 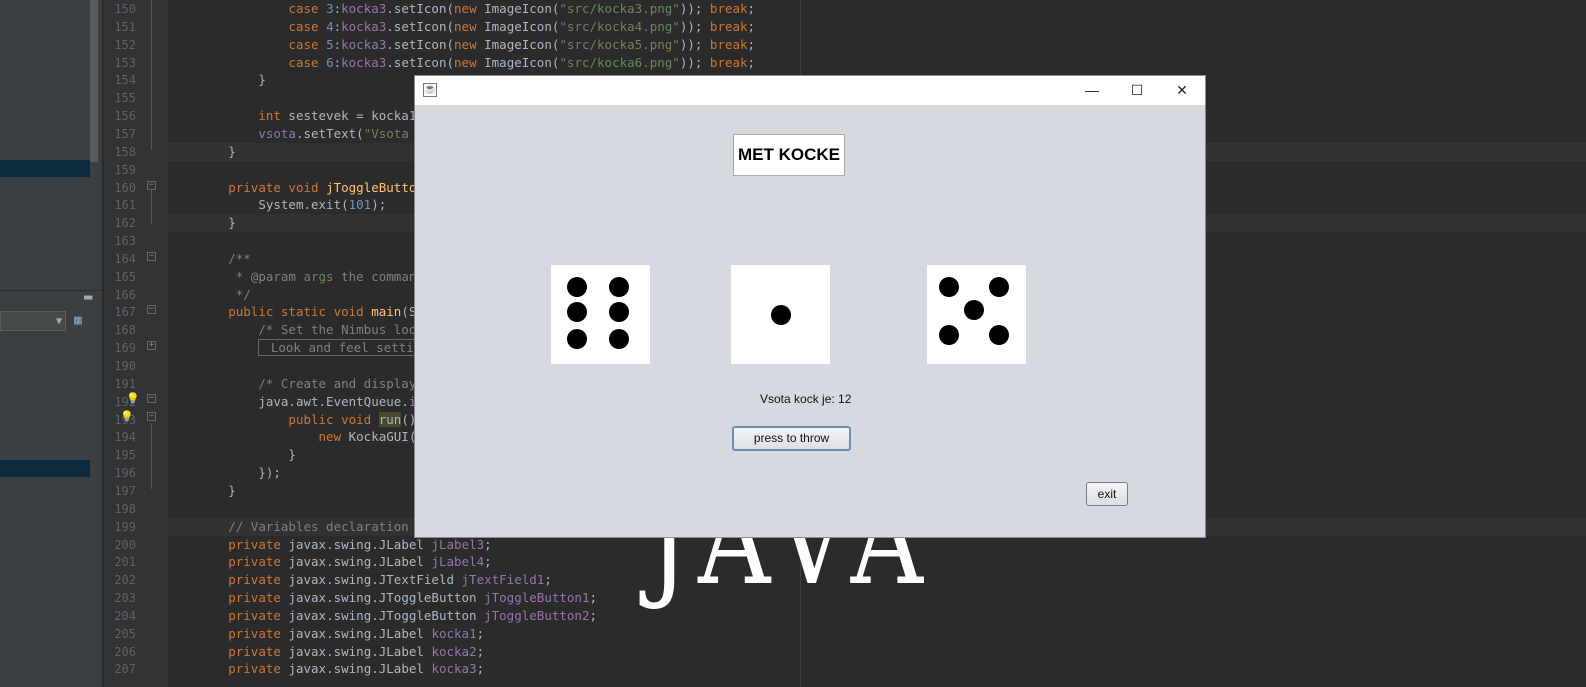 I want to click on title-text-field: MET KOCKE, so click(x=789, y=155).